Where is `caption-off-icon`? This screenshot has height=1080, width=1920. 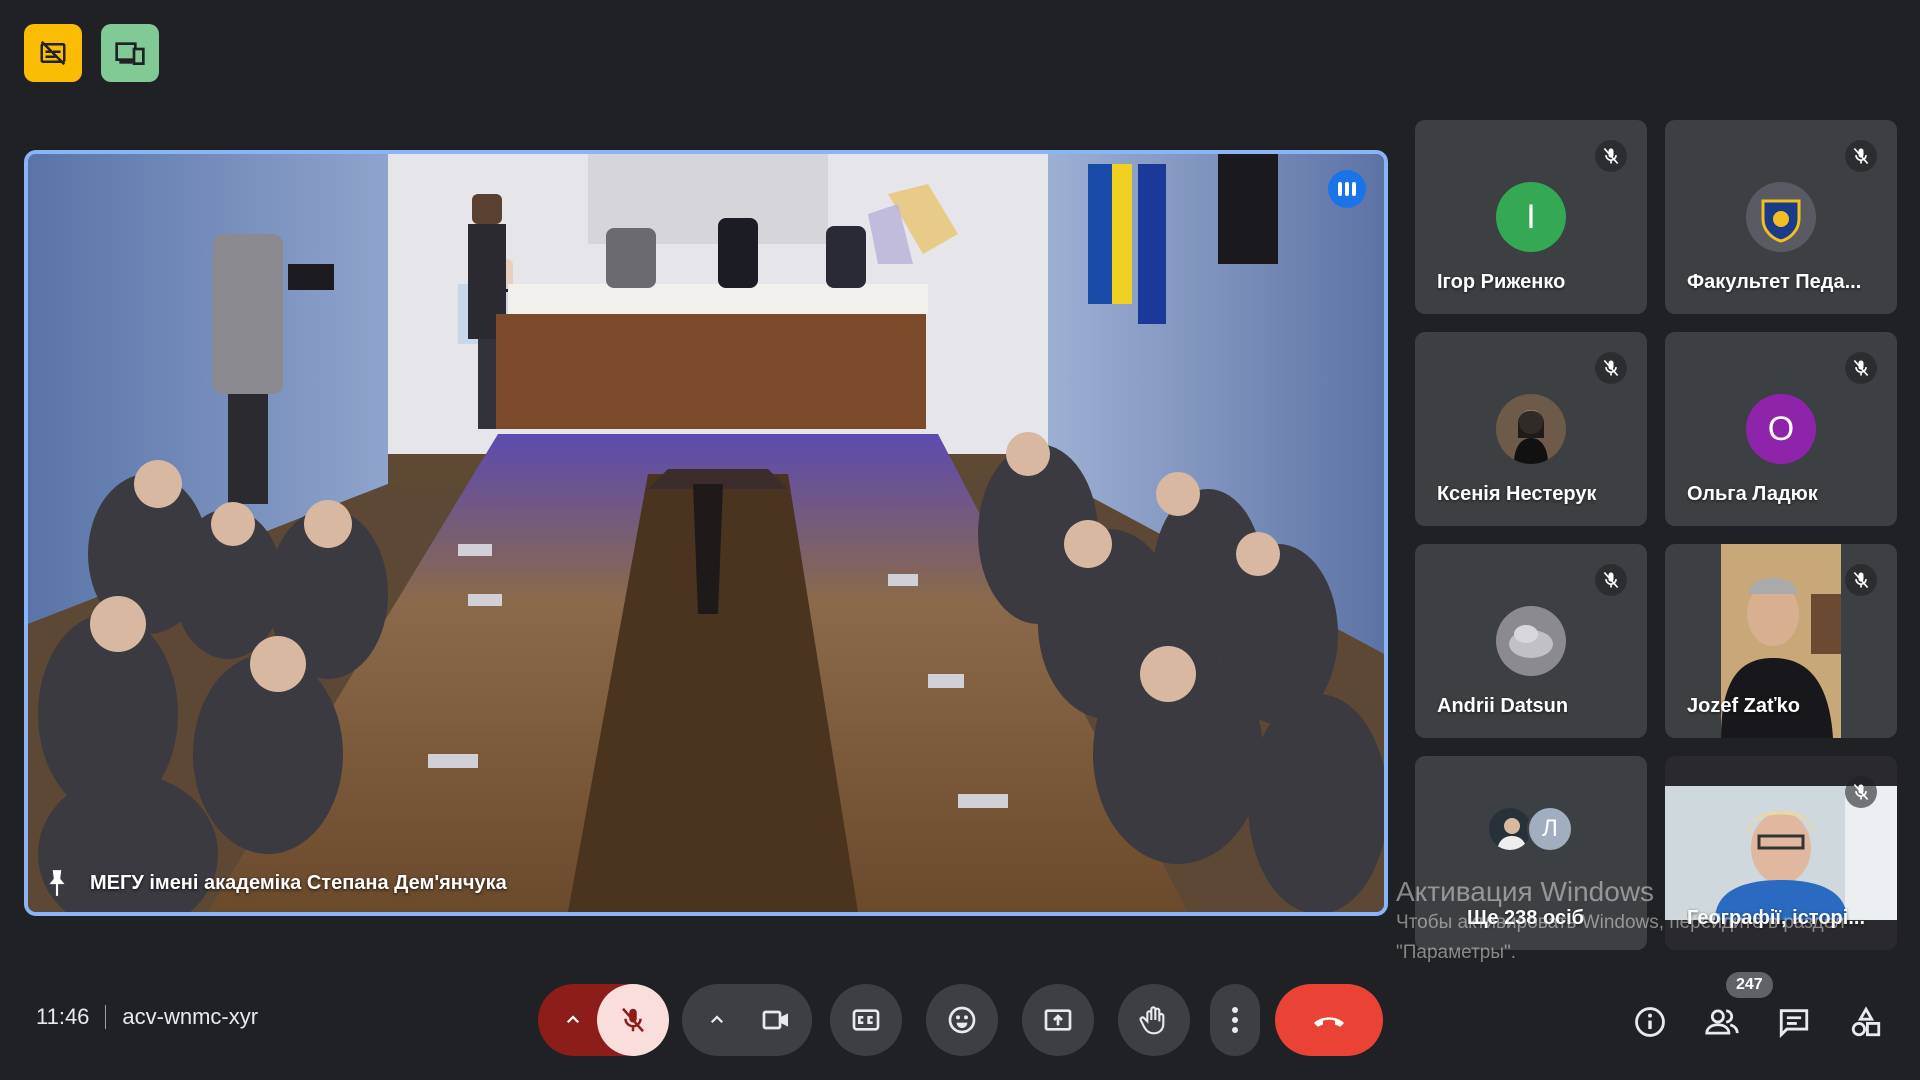 caption-off-icon is located at coordinates (53, 53).